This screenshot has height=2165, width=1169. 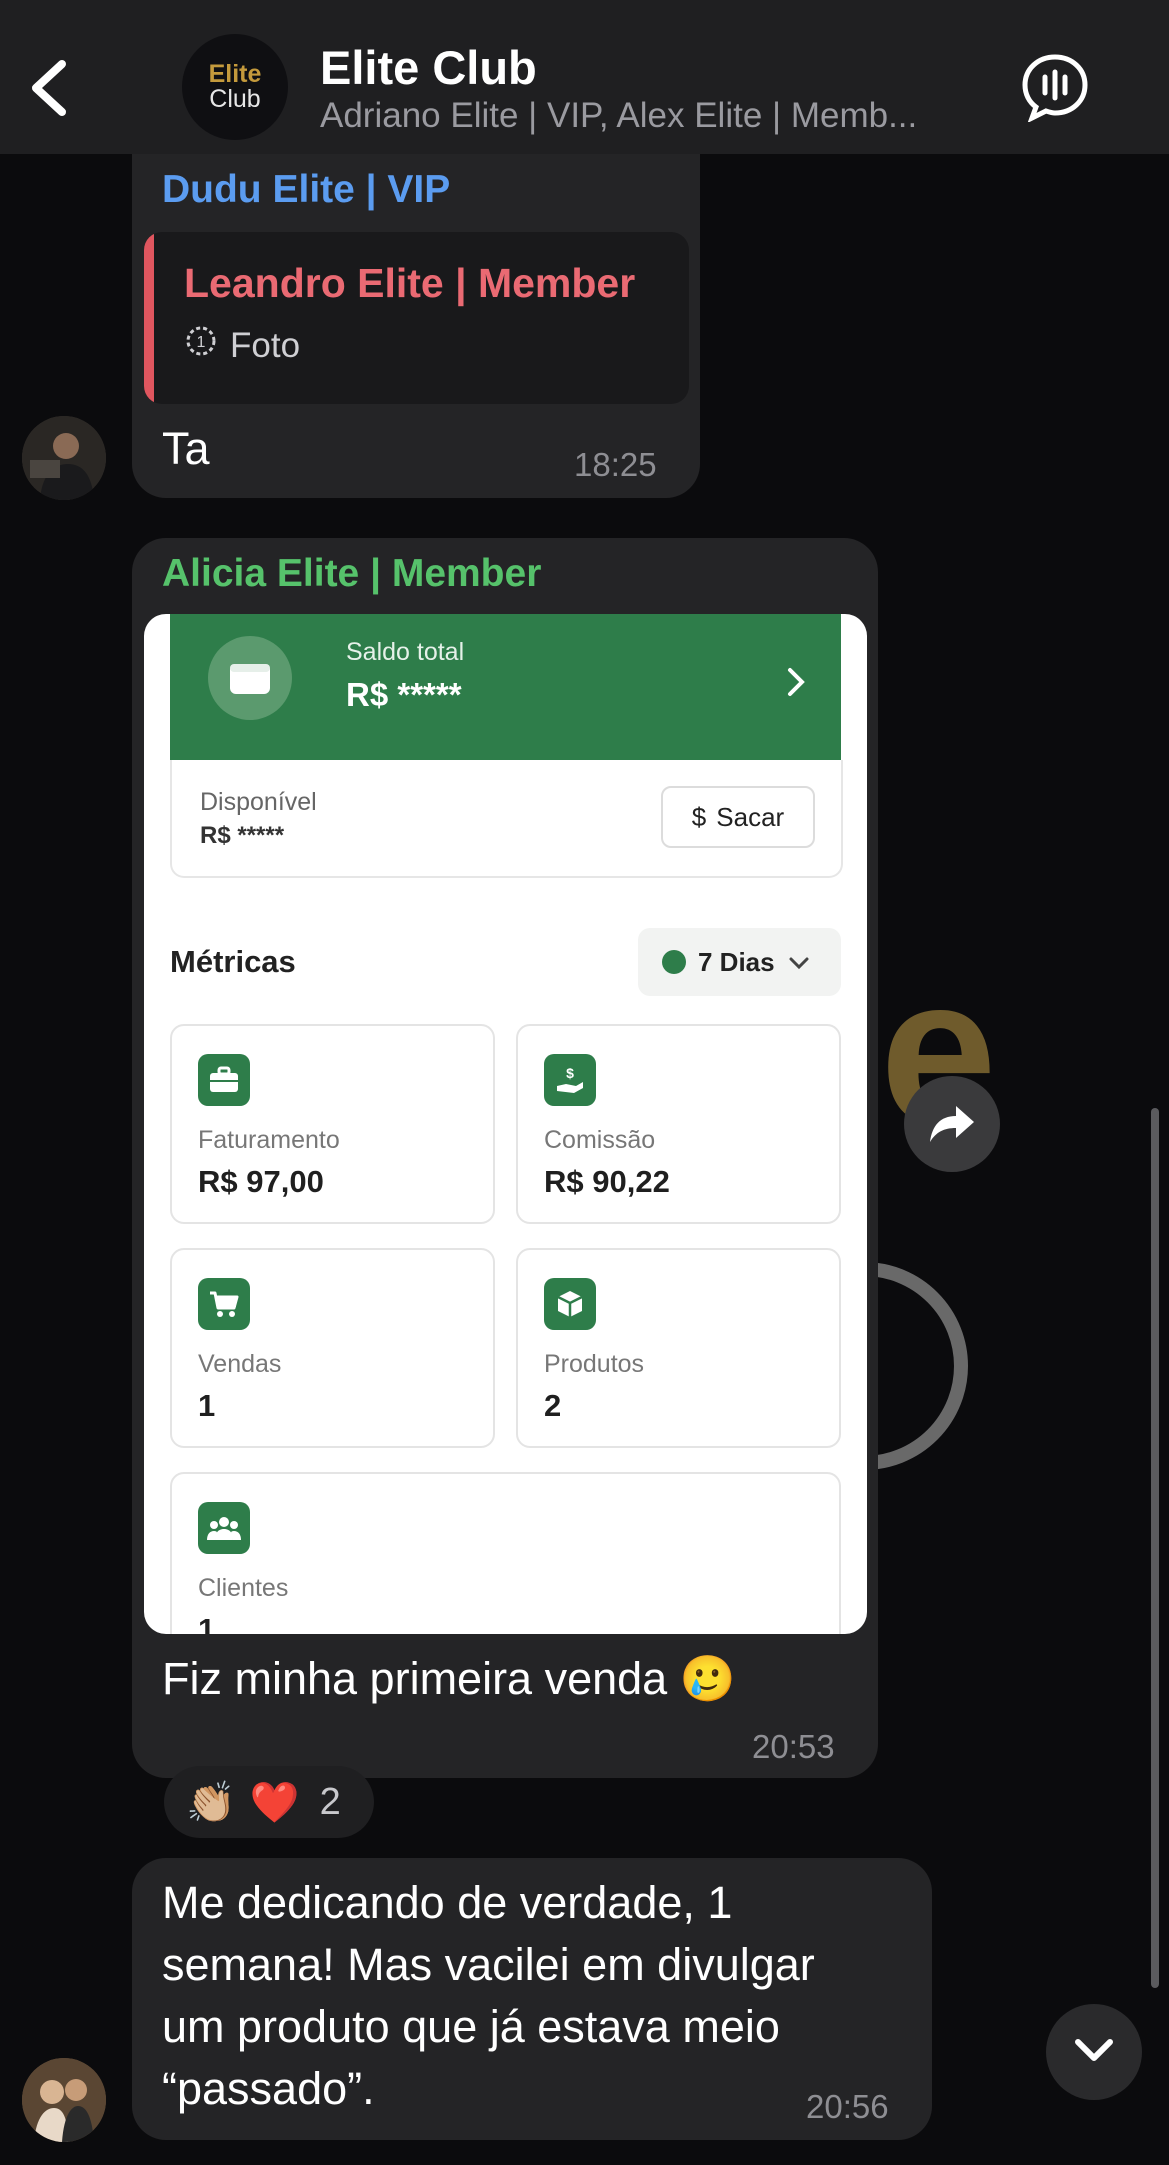 What do you see at coordinates (594, 1364) in the screenshot?
I see `metric-label: Produtos` at bounding box center [594, 1364].